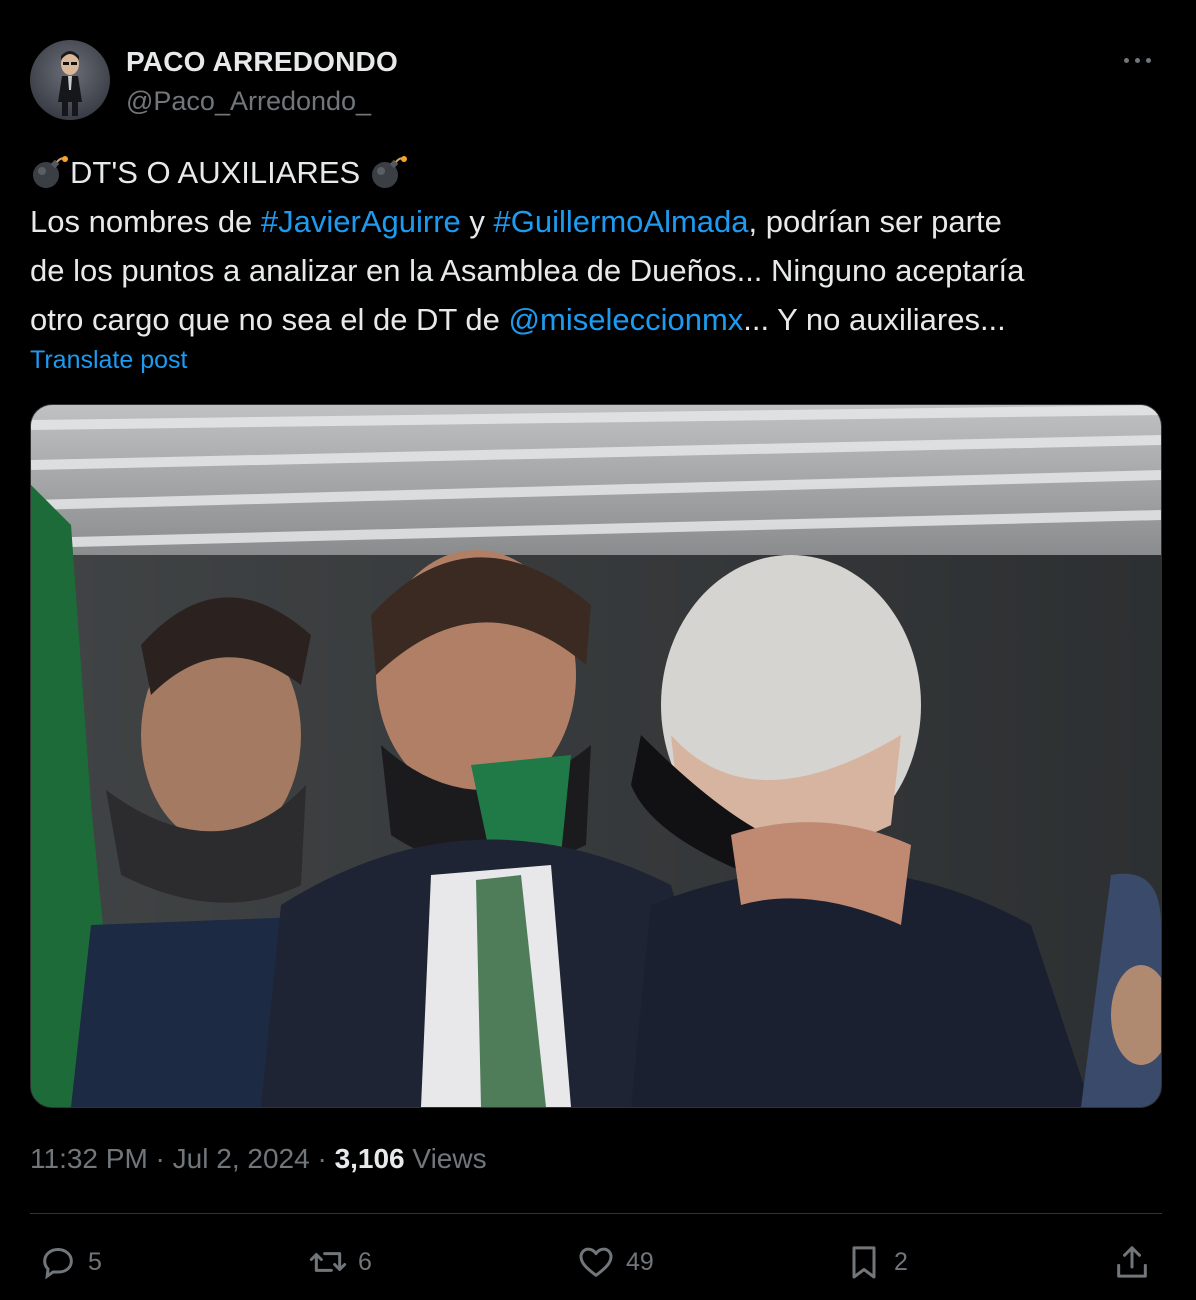 The width and height of the screenshot is (1196, 1300). Describe the element at coordinates (70, 83) in the screenshot. I see `avatar-caricature-icon` at that location.